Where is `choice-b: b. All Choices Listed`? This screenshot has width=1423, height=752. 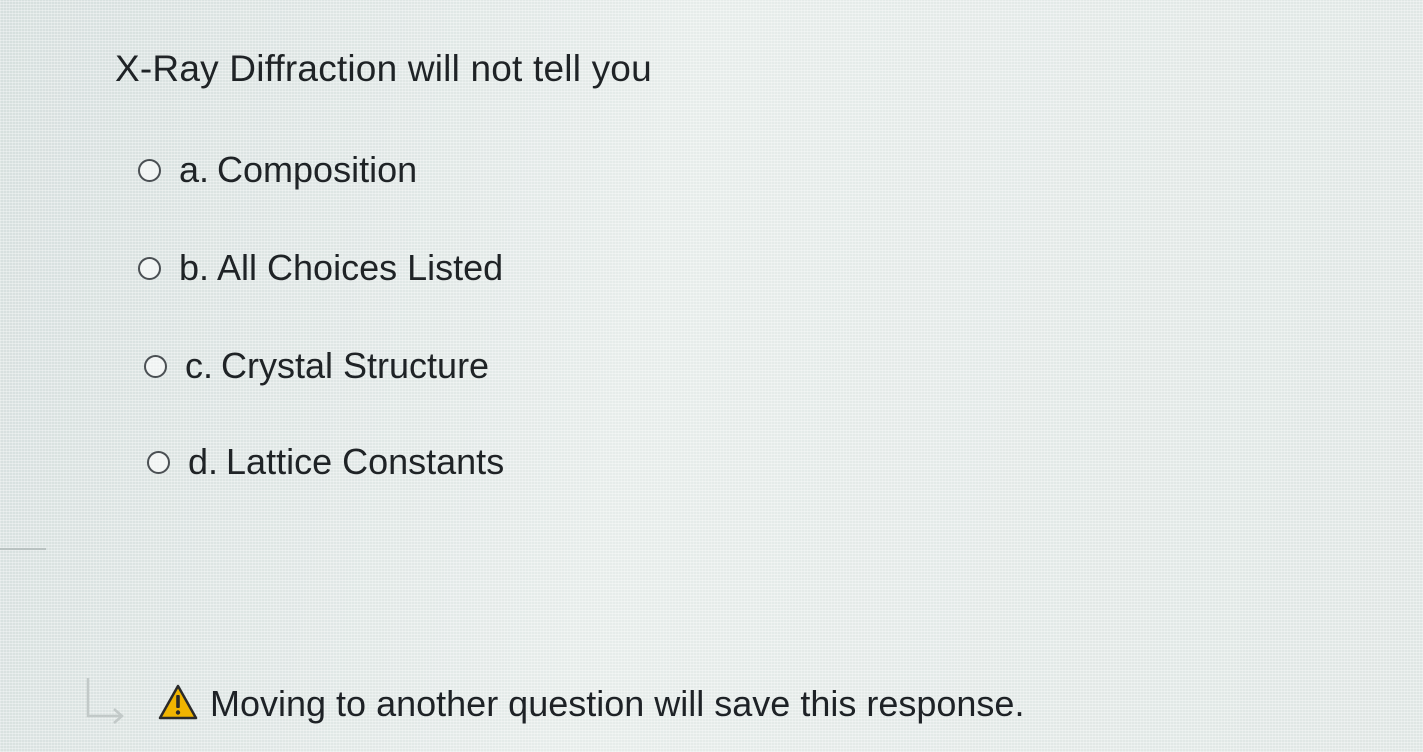
choice-b: b. All Choices Listed is located at coordinates (321, 268).